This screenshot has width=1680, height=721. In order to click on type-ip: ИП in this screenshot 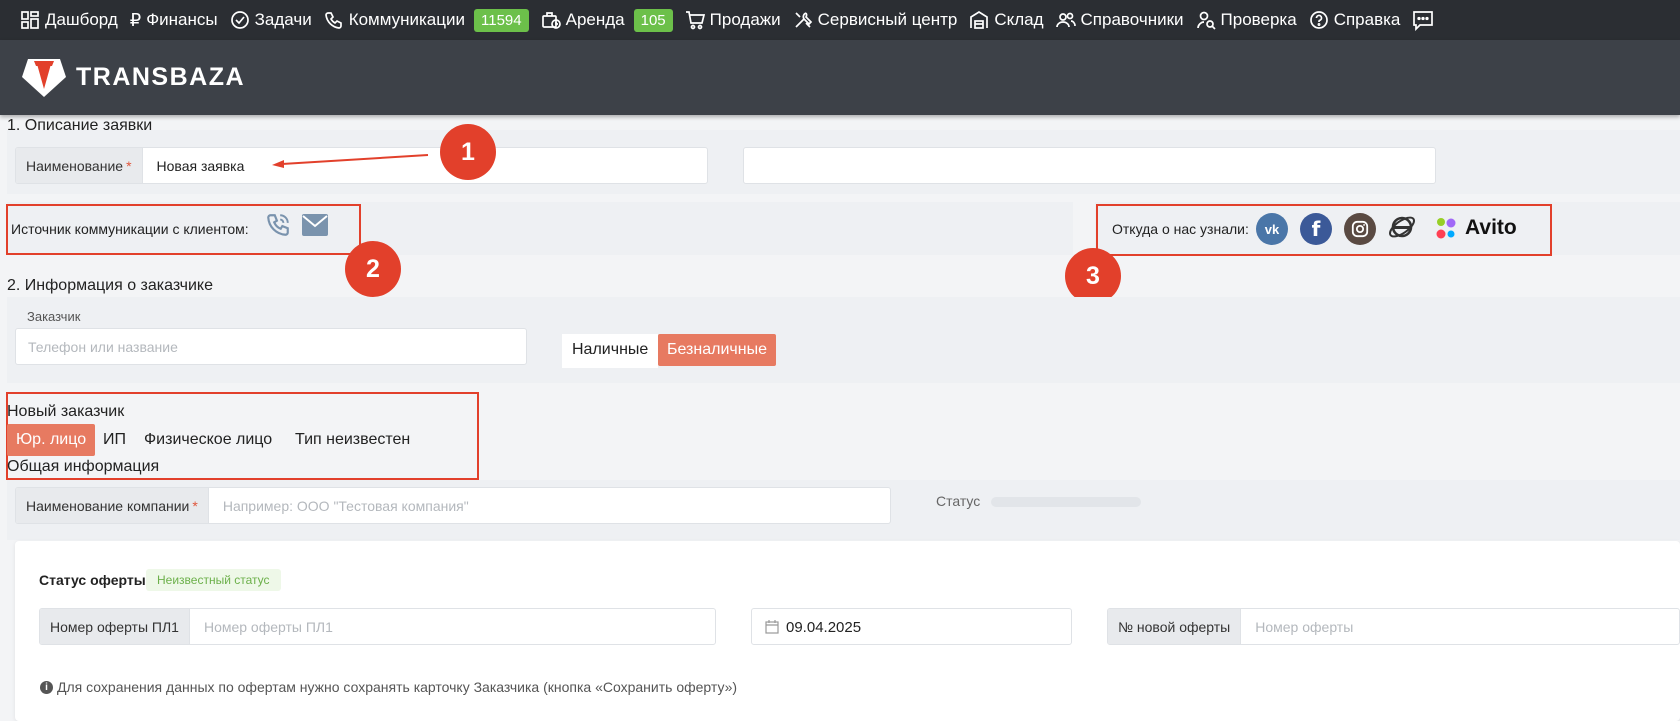, I will do `click(114, 440)`.